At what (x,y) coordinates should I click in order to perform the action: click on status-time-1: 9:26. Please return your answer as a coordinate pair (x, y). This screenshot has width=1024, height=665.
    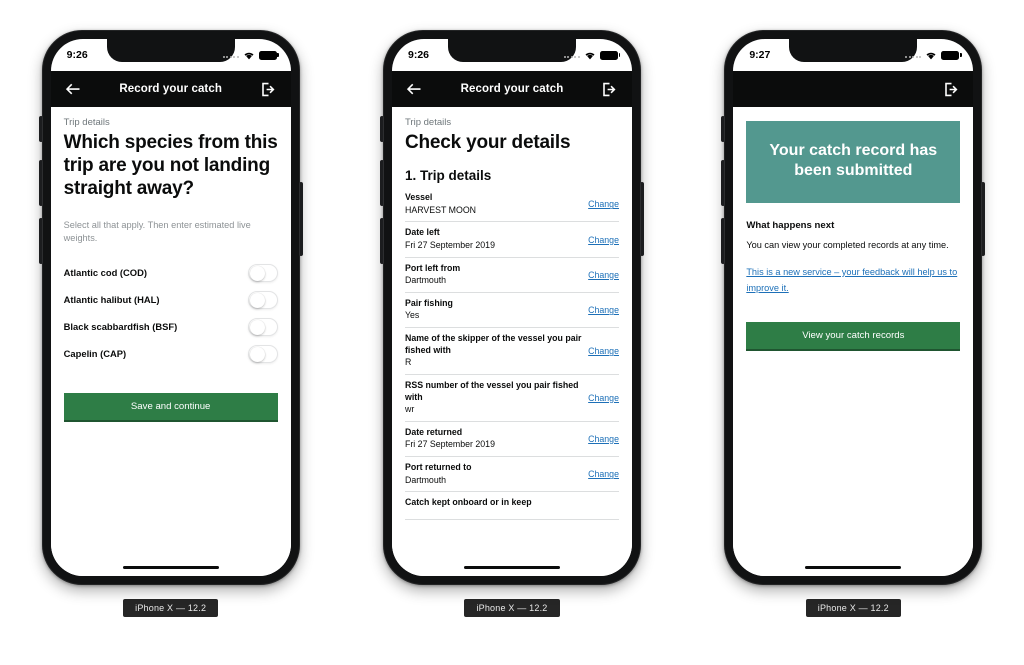
    Looking at the image, I should click on (77, 55).